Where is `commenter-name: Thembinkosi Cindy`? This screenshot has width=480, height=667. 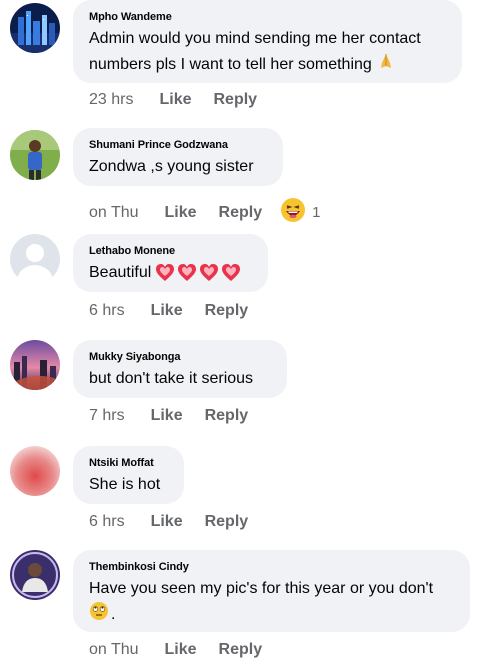
commenter-name: Thembinkosi Cindy is located at coordinates (271, 567).